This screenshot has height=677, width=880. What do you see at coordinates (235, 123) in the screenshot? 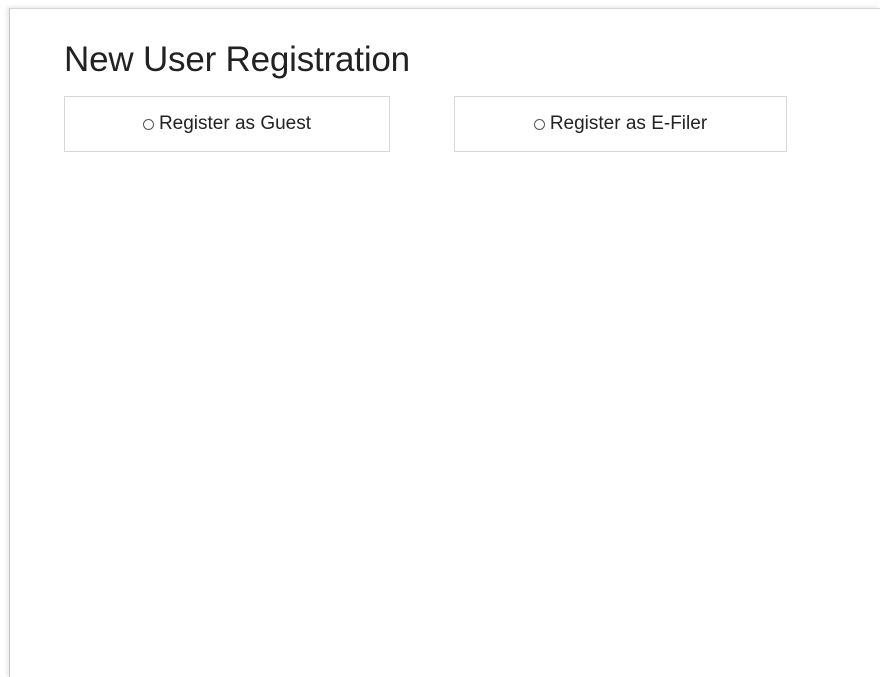
I see `register-as-guest-label: Register as Guest` at bounding box center [235, 123].